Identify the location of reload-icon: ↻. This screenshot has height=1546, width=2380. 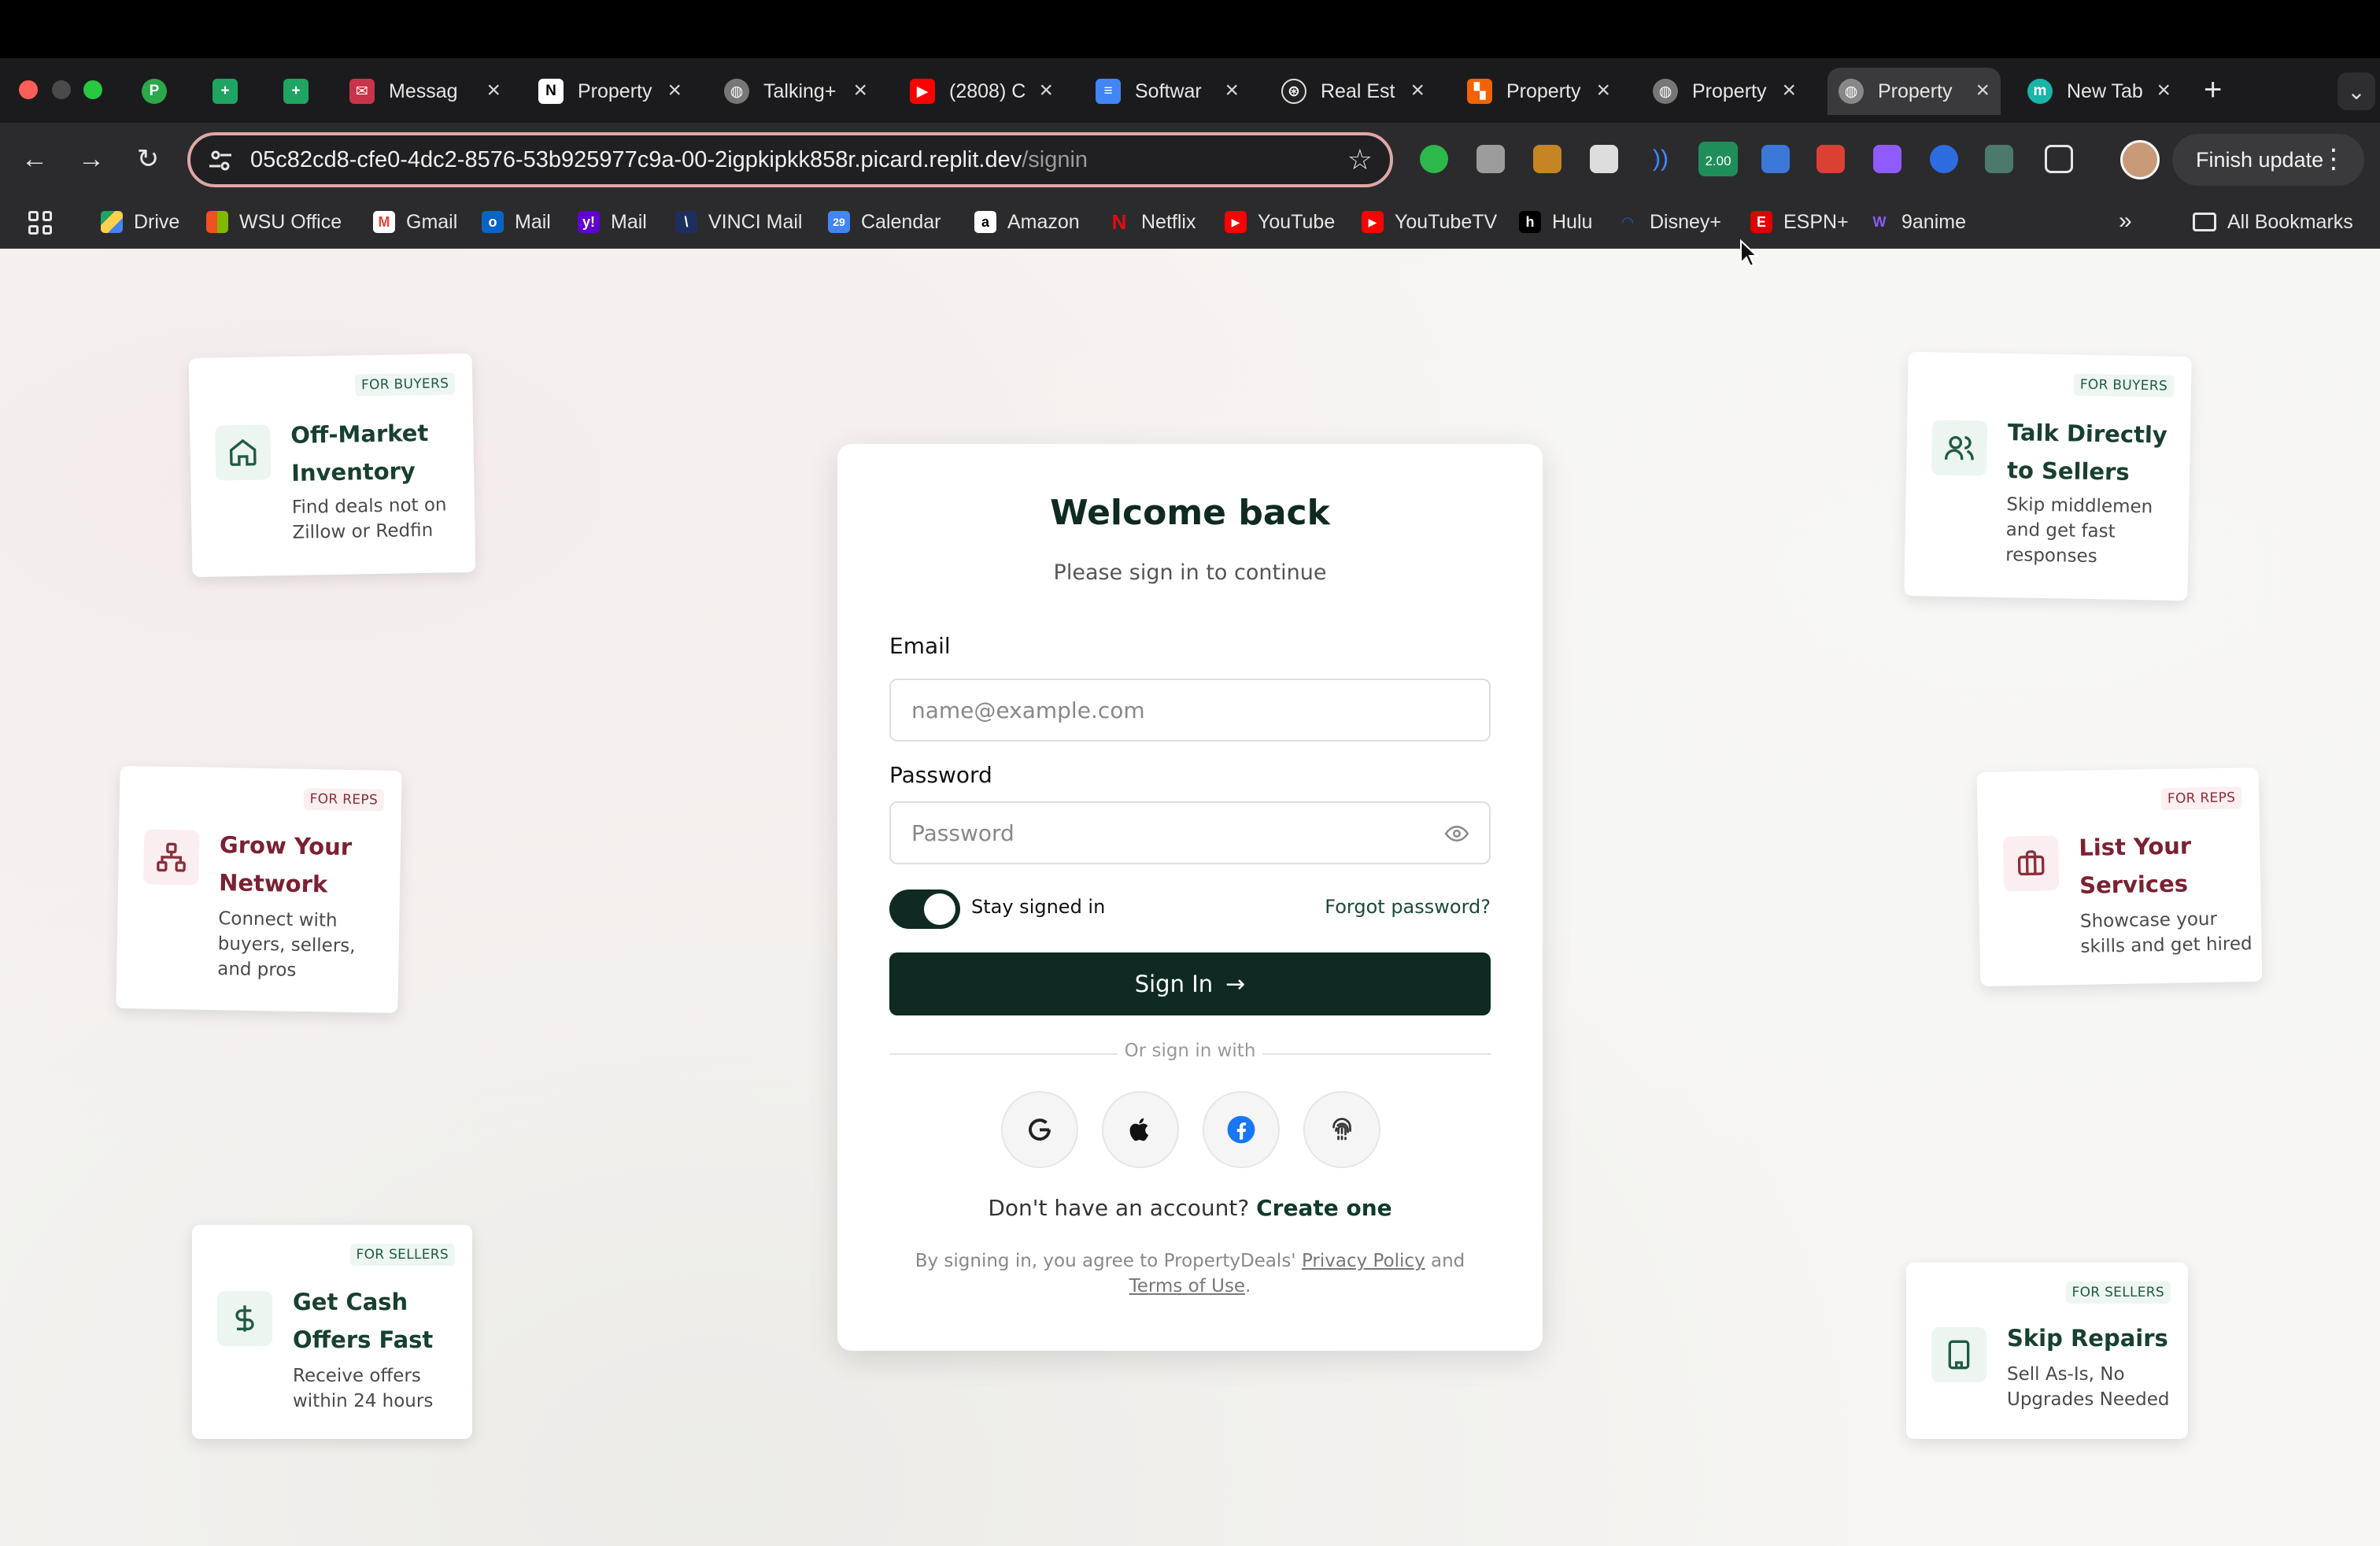
(148, 159).